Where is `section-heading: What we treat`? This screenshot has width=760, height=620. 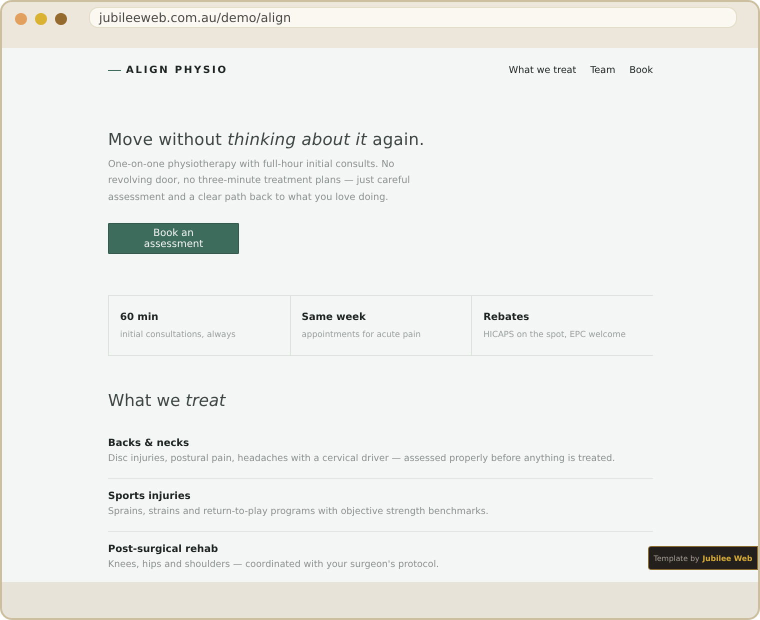 section-heading: What we treat is located at coordinates (167, 400).